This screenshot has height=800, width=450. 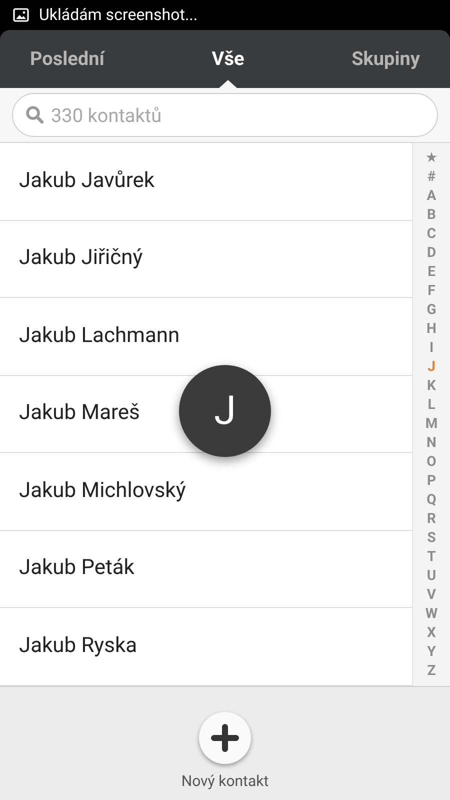 What do you see at coordinates (67, 59) in the screenshot?
I see `tab: Poslední` at bounding box center [67, 59].